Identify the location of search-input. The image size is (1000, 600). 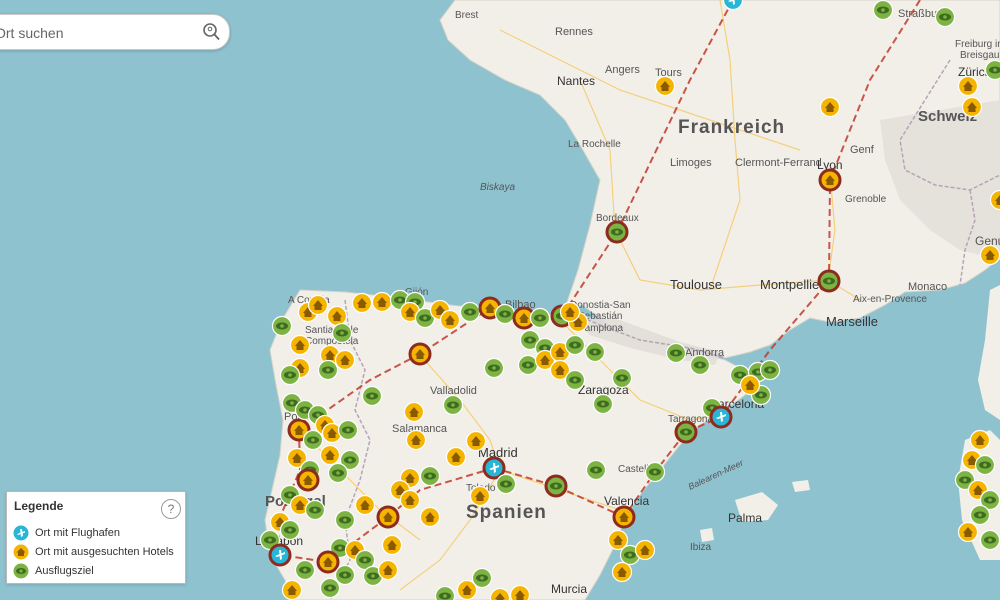
(98, 33).